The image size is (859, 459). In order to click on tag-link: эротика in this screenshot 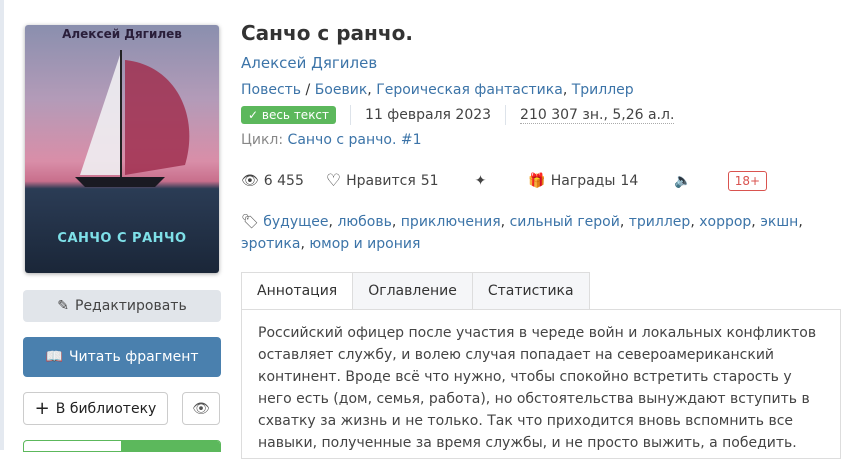, I will do `click(270, 244)`.